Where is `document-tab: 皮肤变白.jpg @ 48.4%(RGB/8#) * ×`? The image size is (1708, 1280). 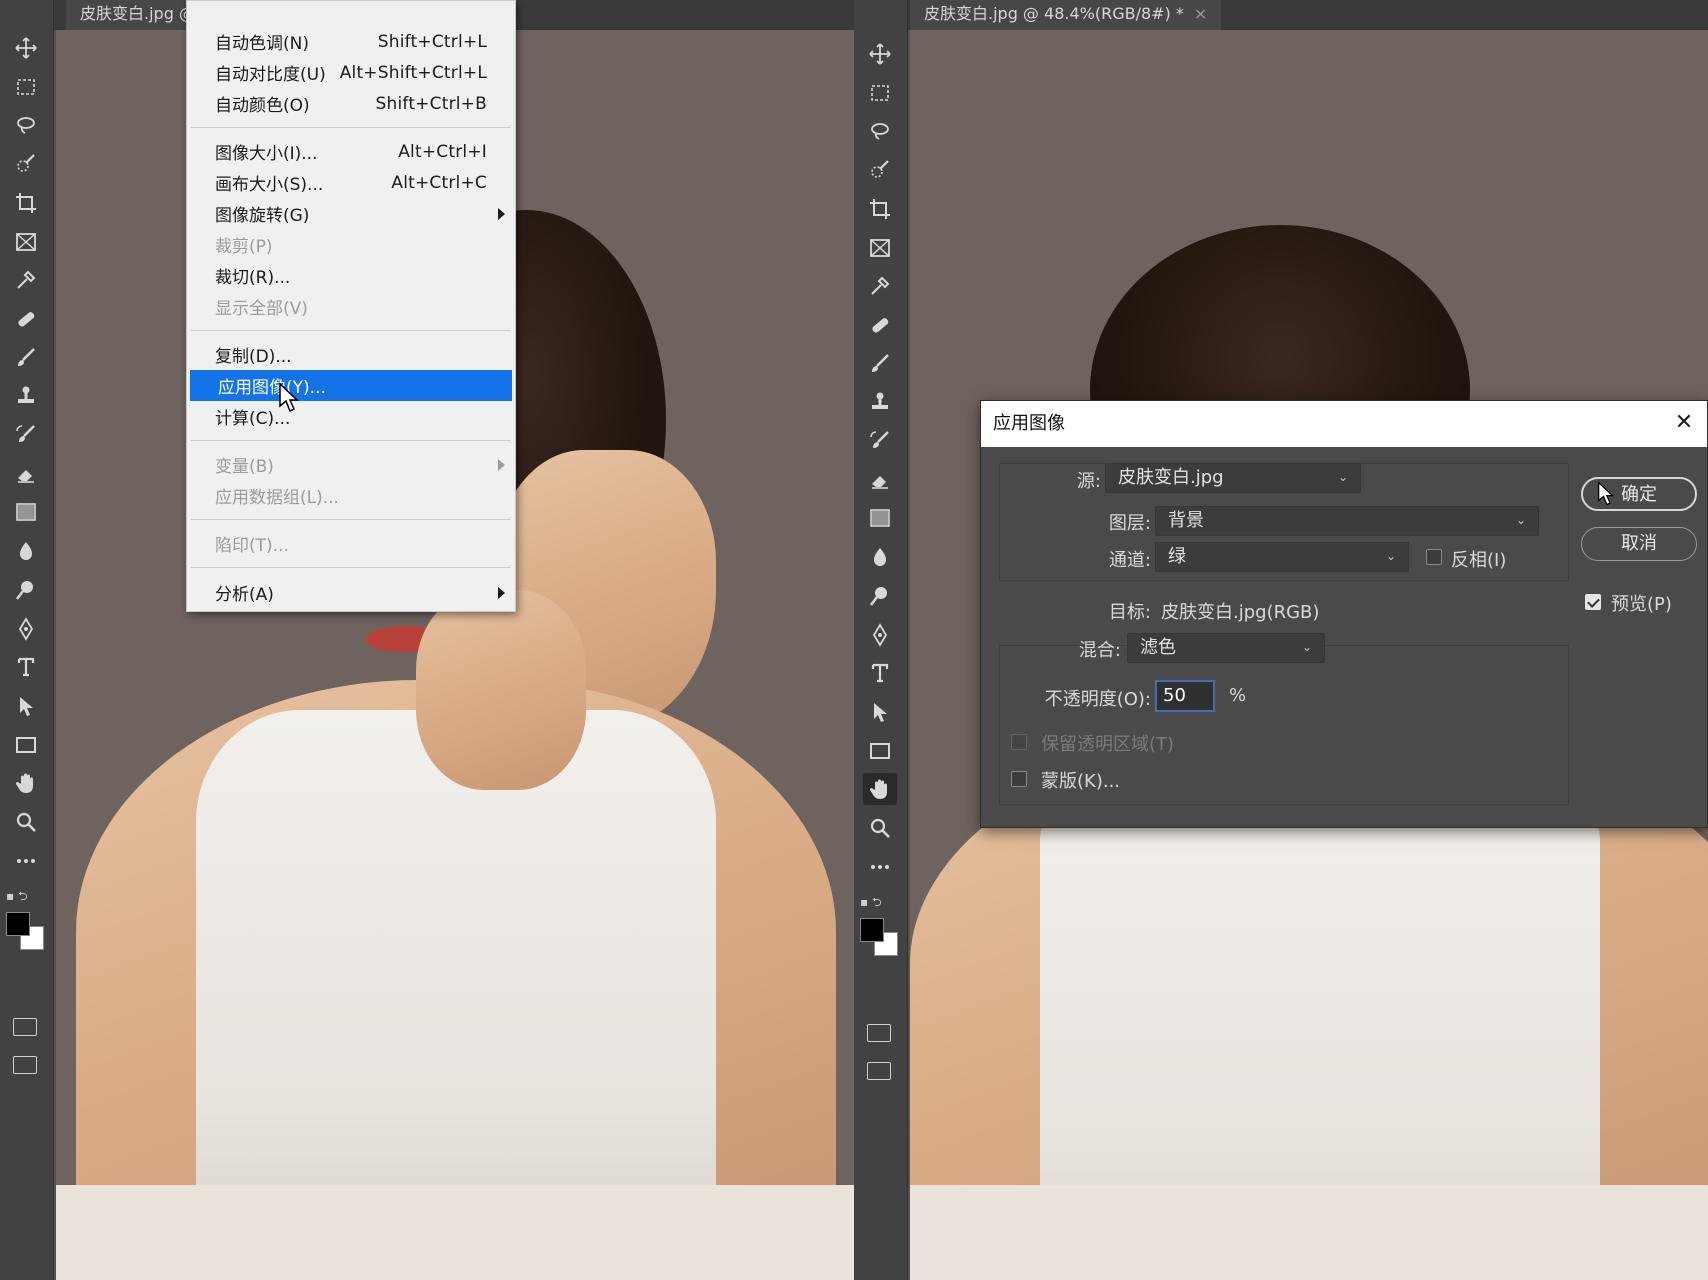 document-tab: 皮肤变白.jpg @ 48.4%(RGB/8#) * × is located at coordinates (1066, 15).